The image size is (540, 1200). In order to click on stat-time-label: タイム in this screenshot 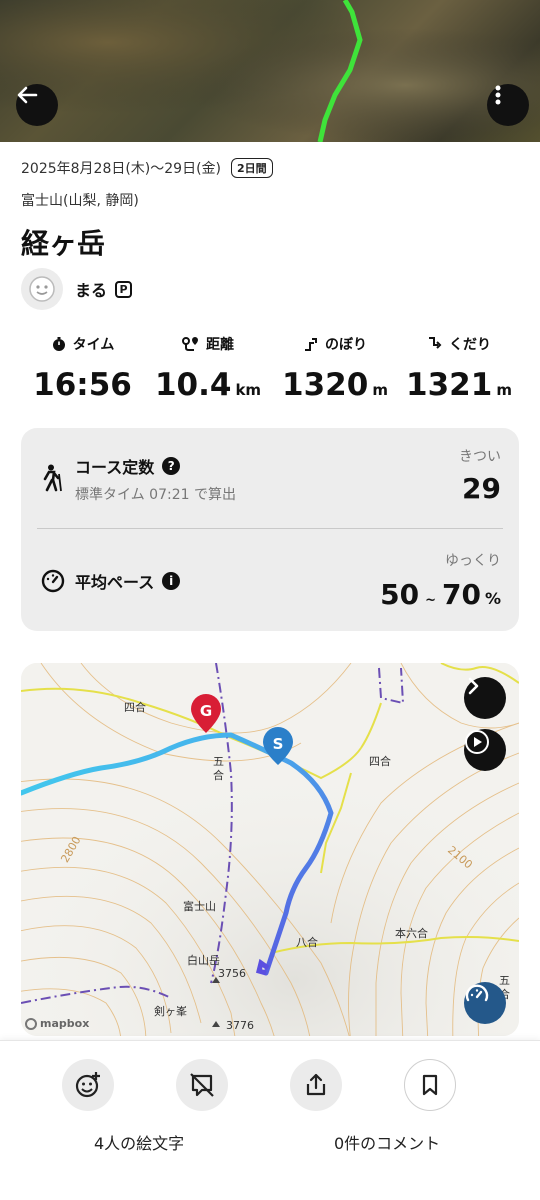, I will do `click(93, 345)`.